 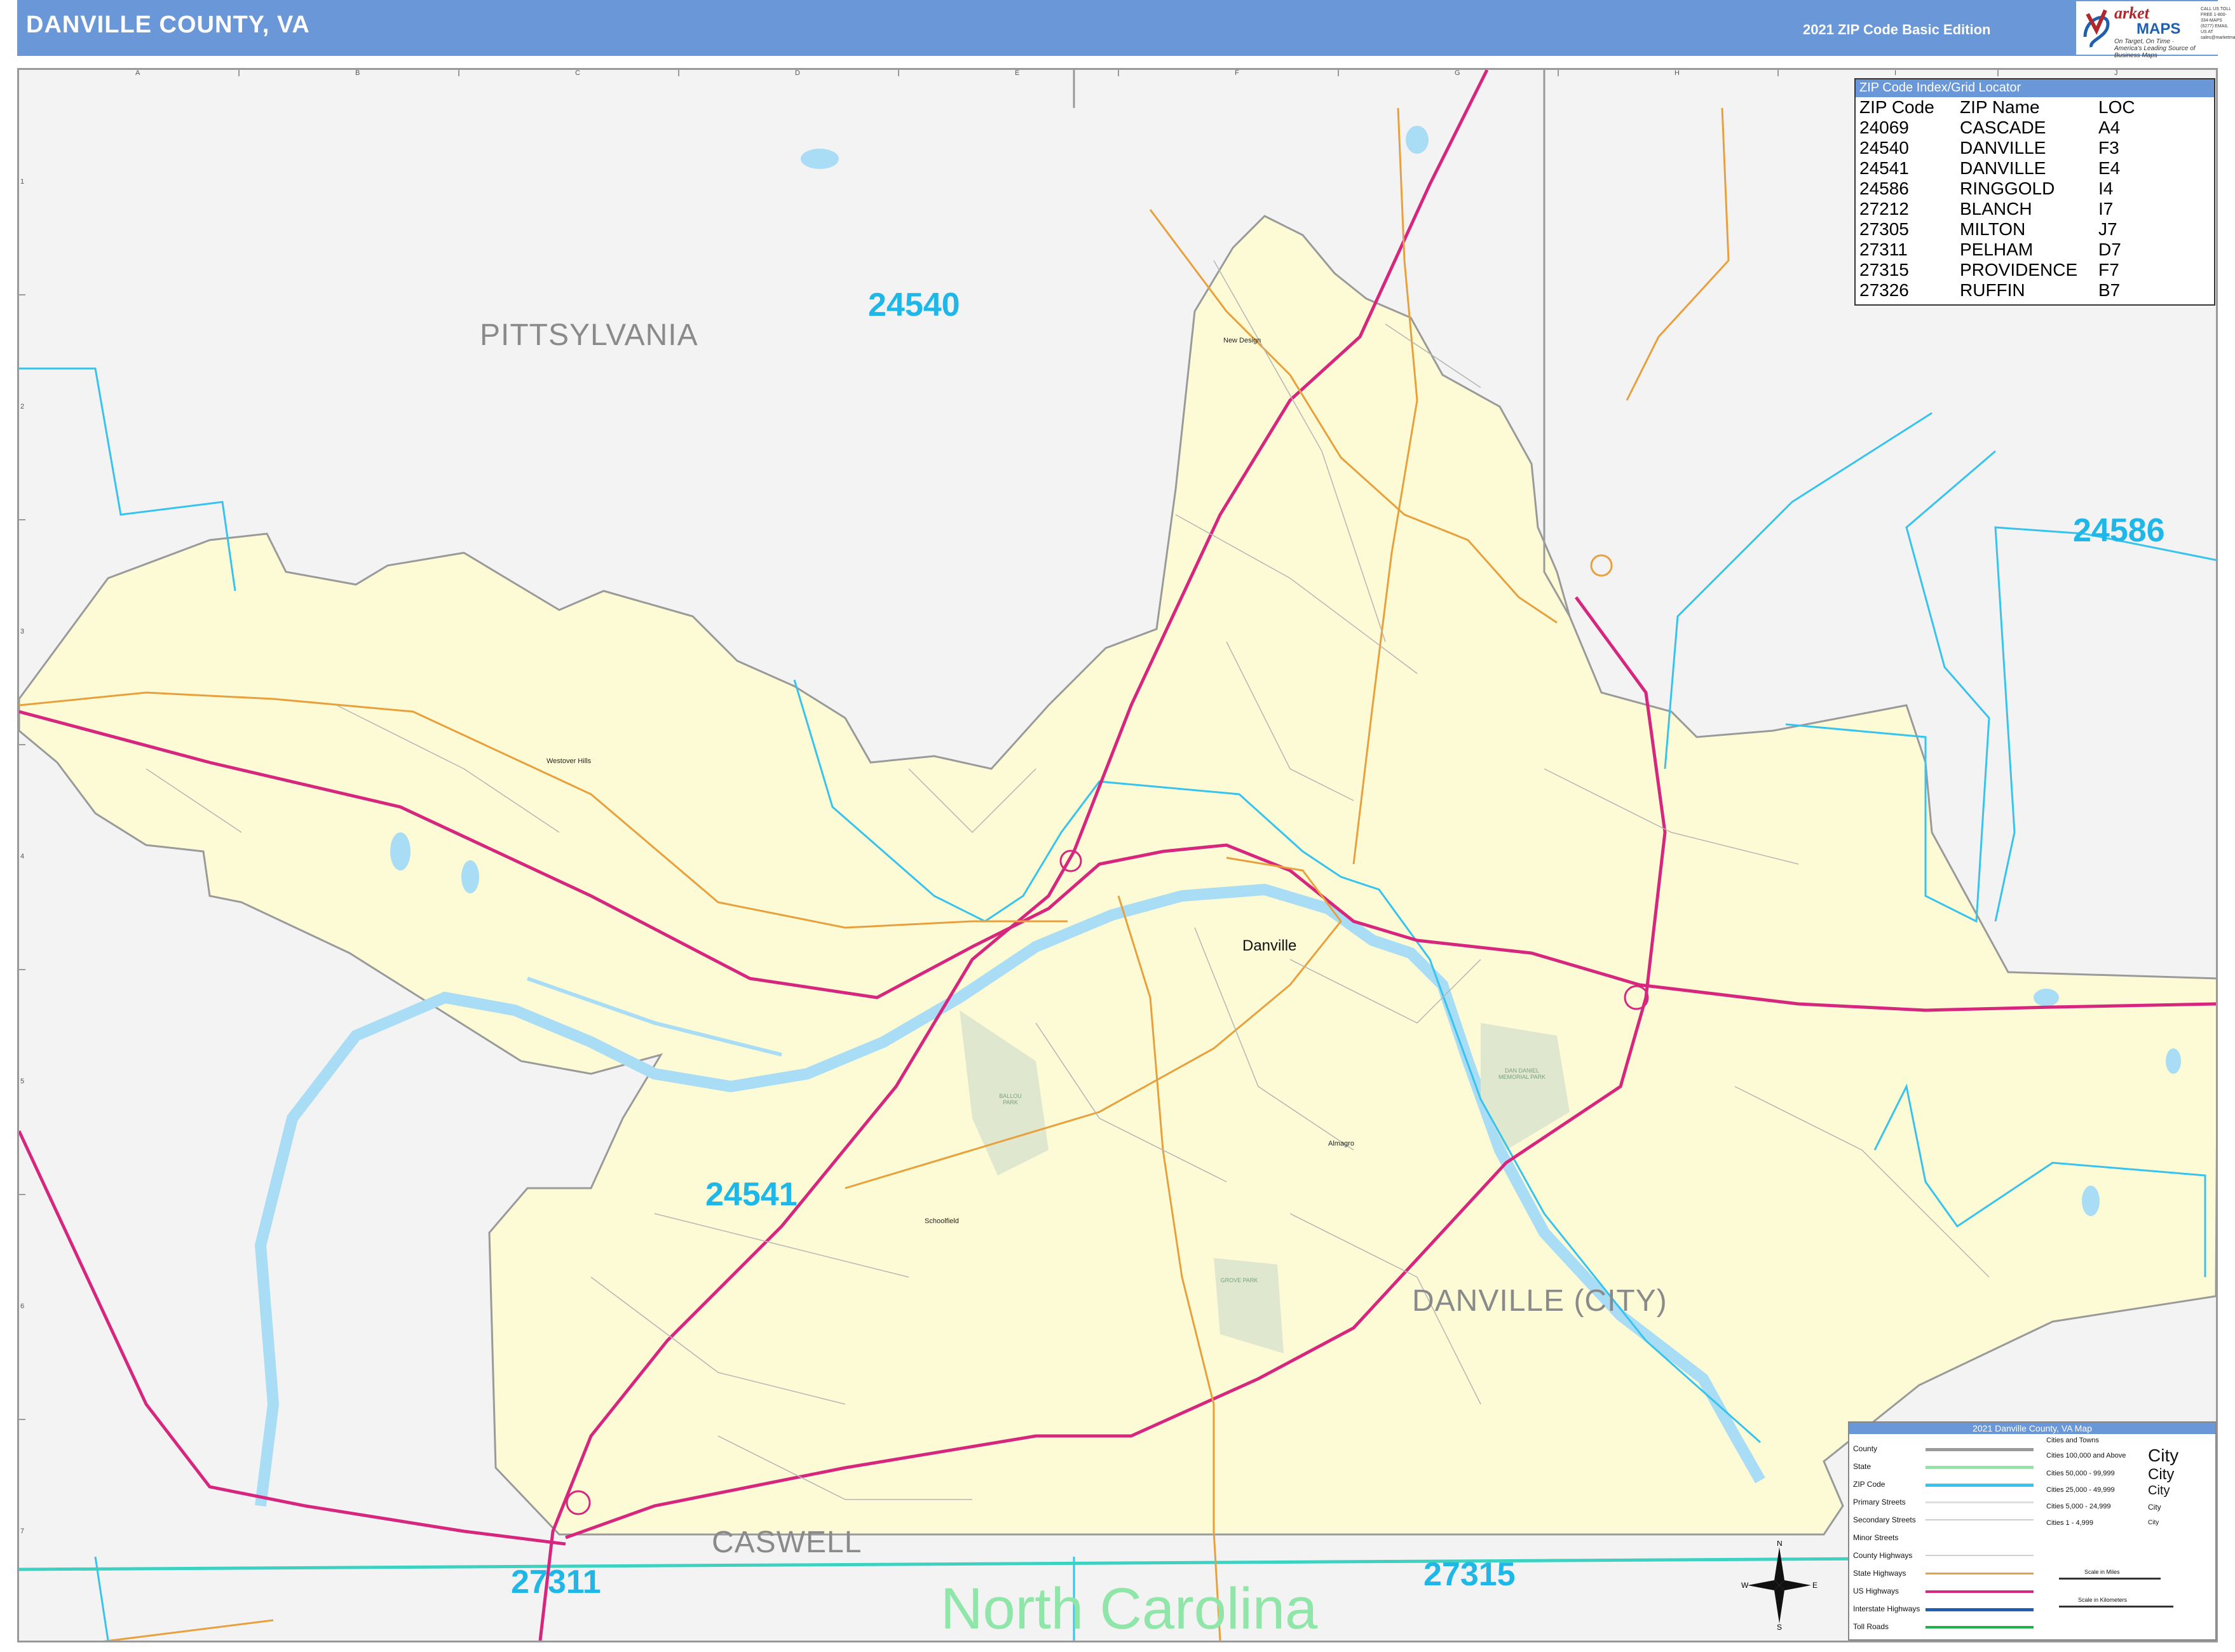 What do you see at coordinates (1884, 290) in the screenshot?
I see `zip-code-cell: 27326` at bounding box center [1884, 290].